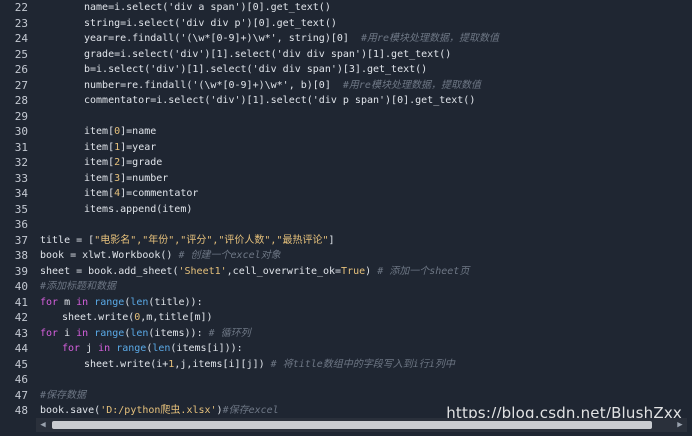 The width and height of the screenshot is (692, 436). What do you see at coordinates (229, 333) in the screenshot?
I see `code-comment: # 循环列` at bounding box center [229, 333].